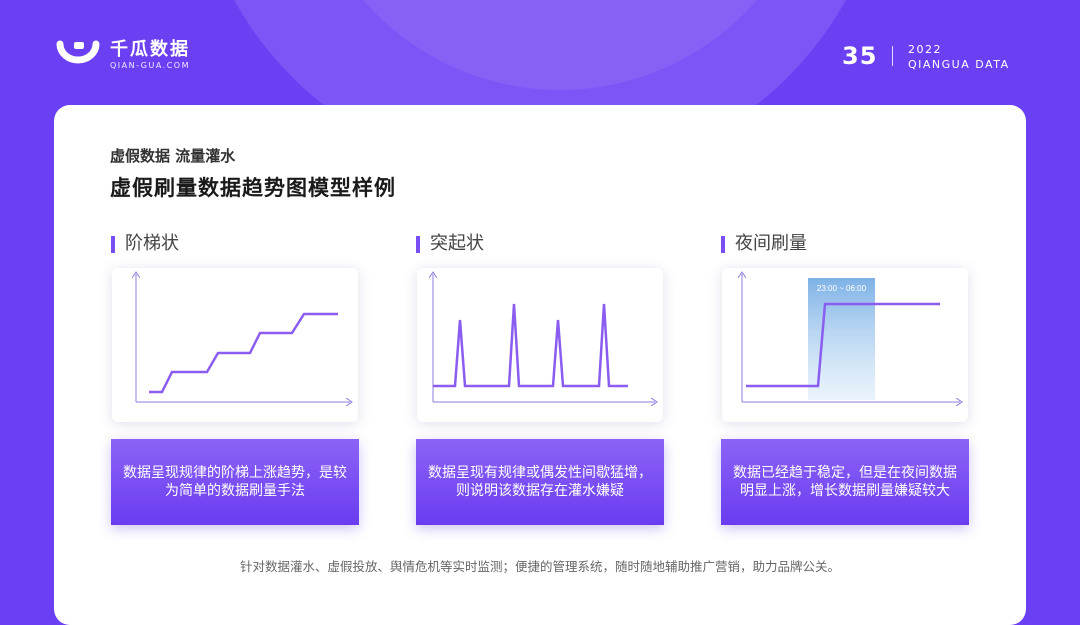 The image size is (1080, 625). I want to click on section-title: 突起状, so click(457, 243).